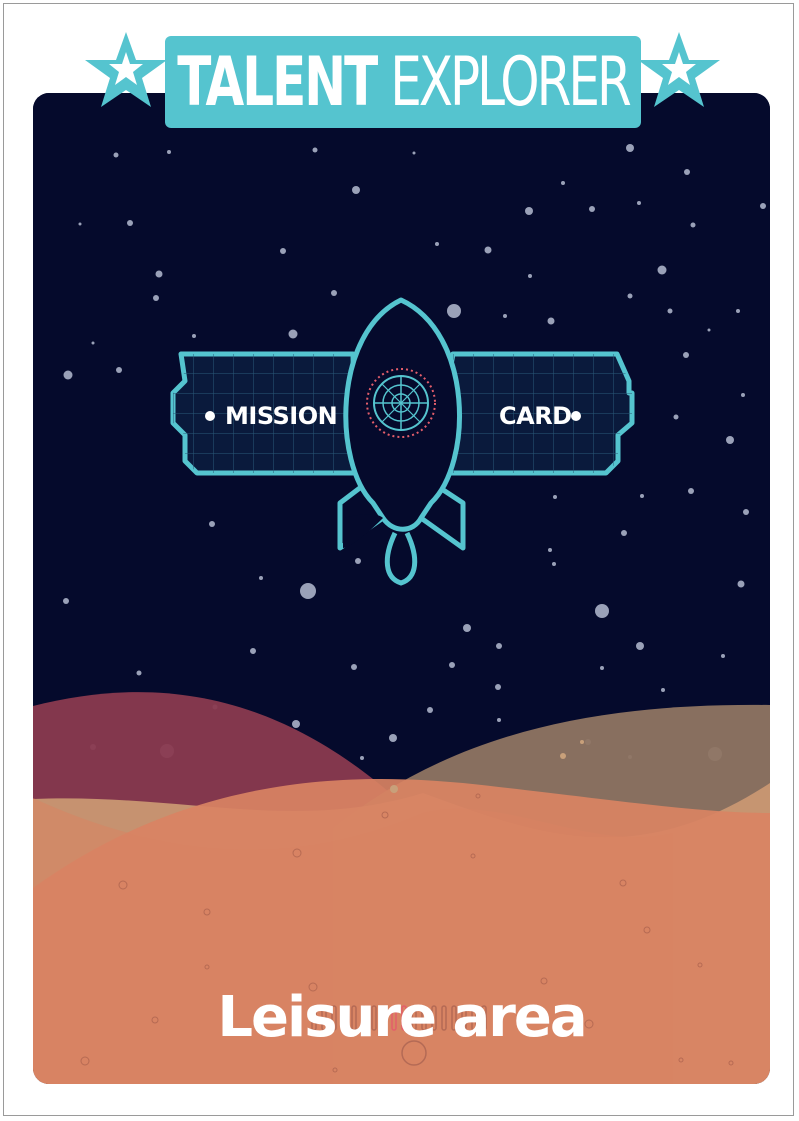 The height and width of the screenshot is (1121, 799). Describe the element at coordinates (510, 82) in the screenshot. I see `brand-title-light: EXPLORER` at that location.